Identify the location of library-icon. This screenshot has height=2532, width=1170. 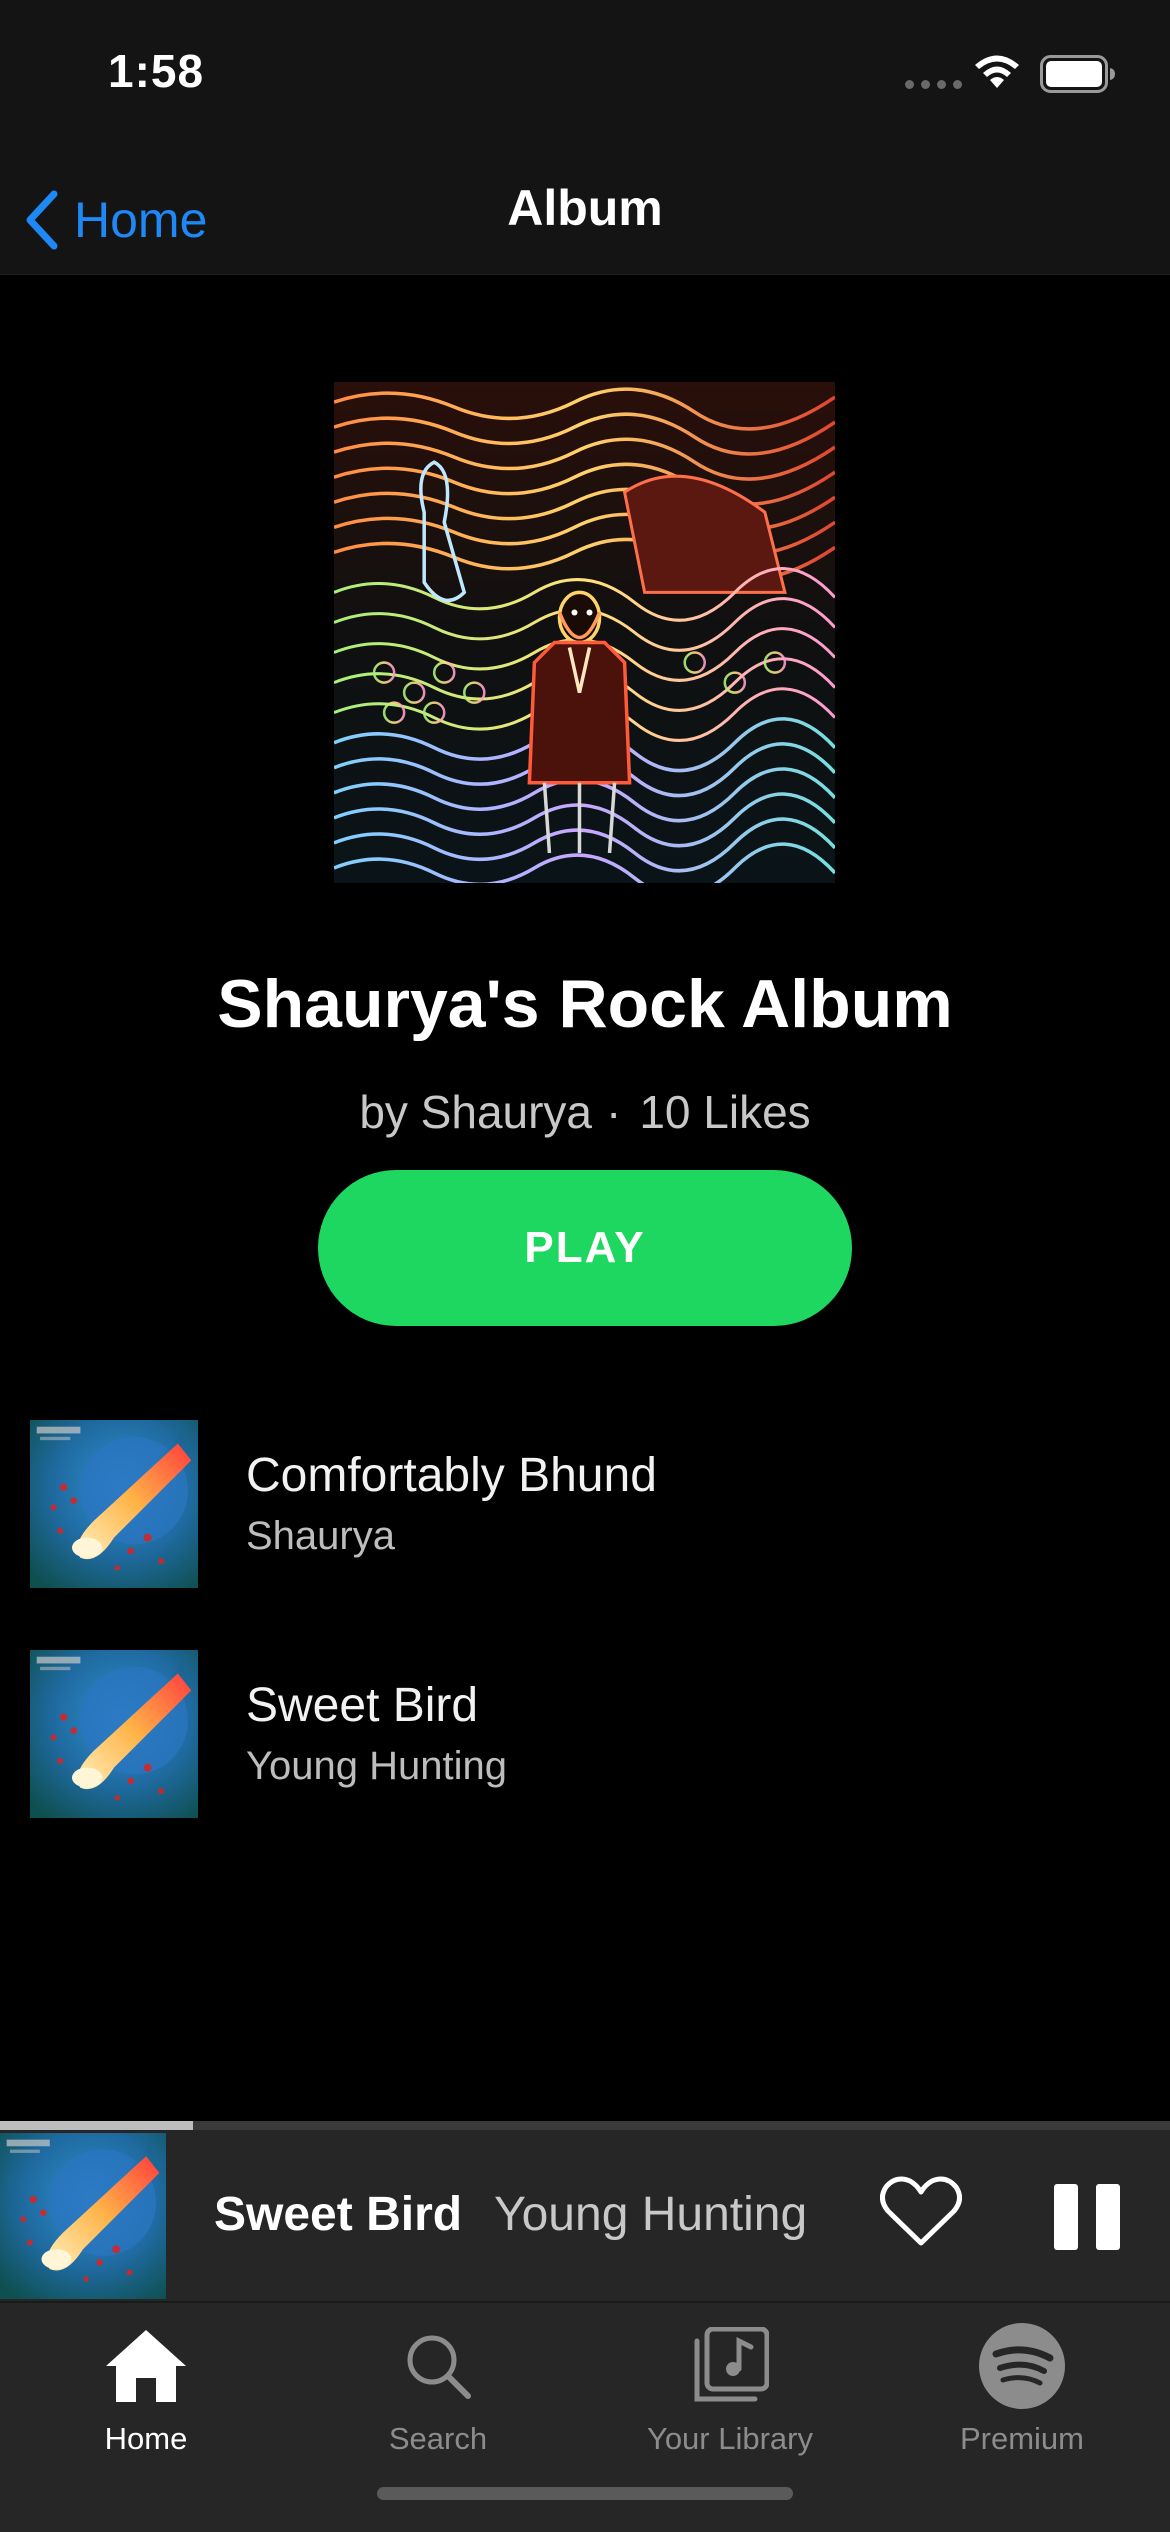
(731, 2364).